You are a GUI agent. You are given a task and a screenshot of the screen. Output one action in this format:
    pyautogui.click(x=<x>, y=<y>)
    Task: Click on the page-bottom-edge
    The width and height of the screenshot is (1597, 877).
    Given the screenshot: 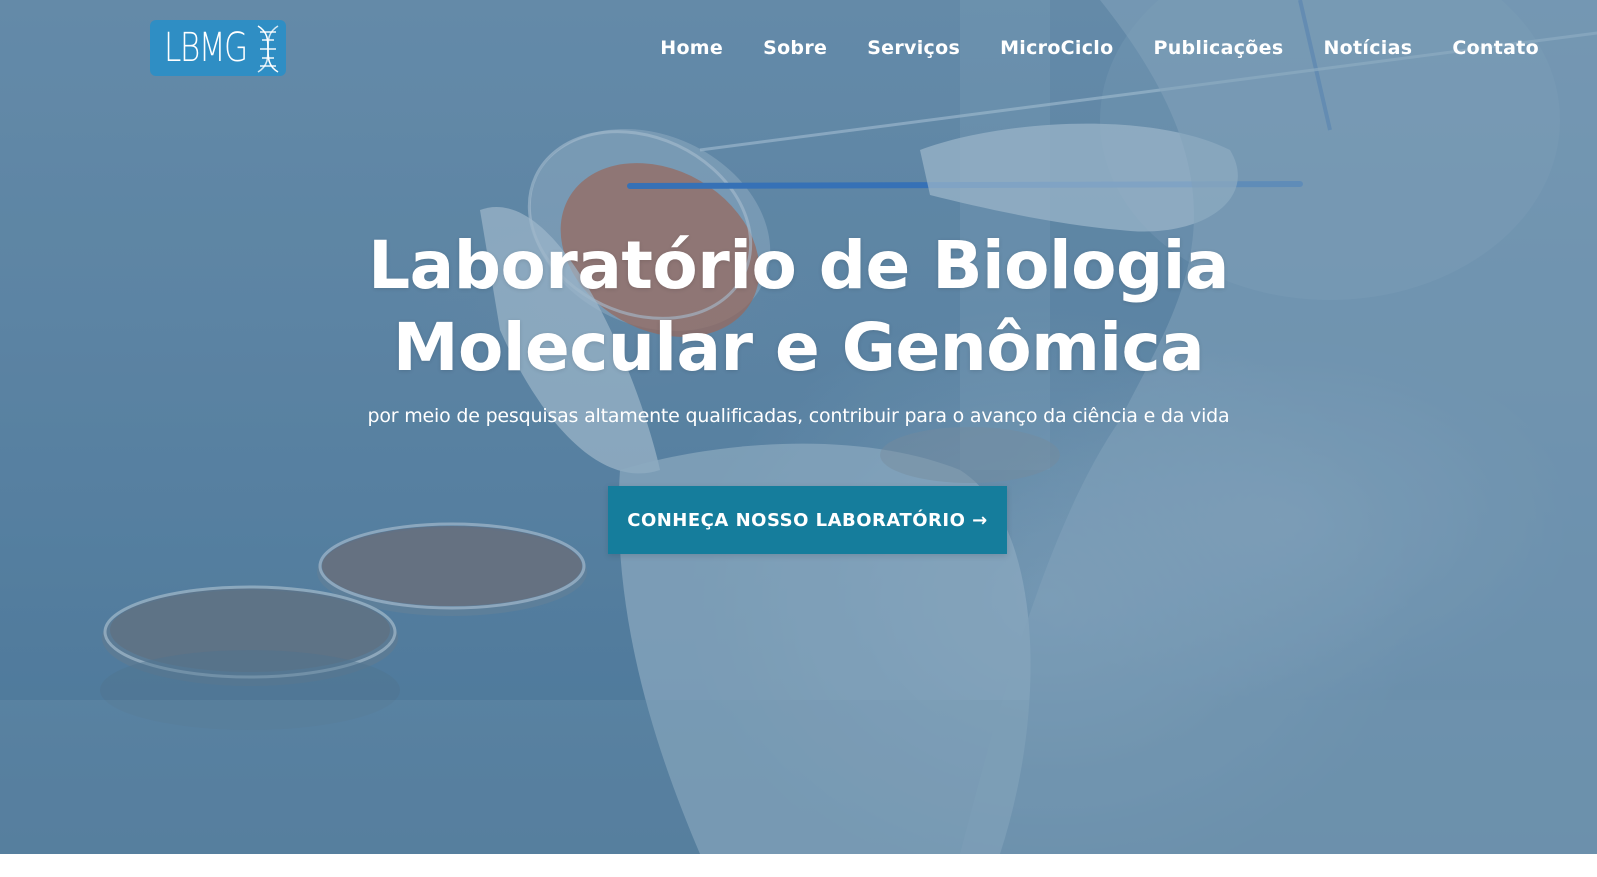 What is the action you would take?
    pyautogui.click(x=798, y=865)
    